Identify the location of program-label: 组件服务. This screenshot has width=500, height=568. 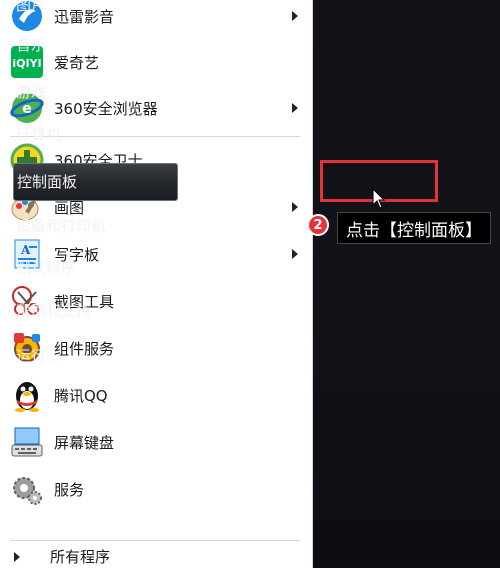
(84, 348).